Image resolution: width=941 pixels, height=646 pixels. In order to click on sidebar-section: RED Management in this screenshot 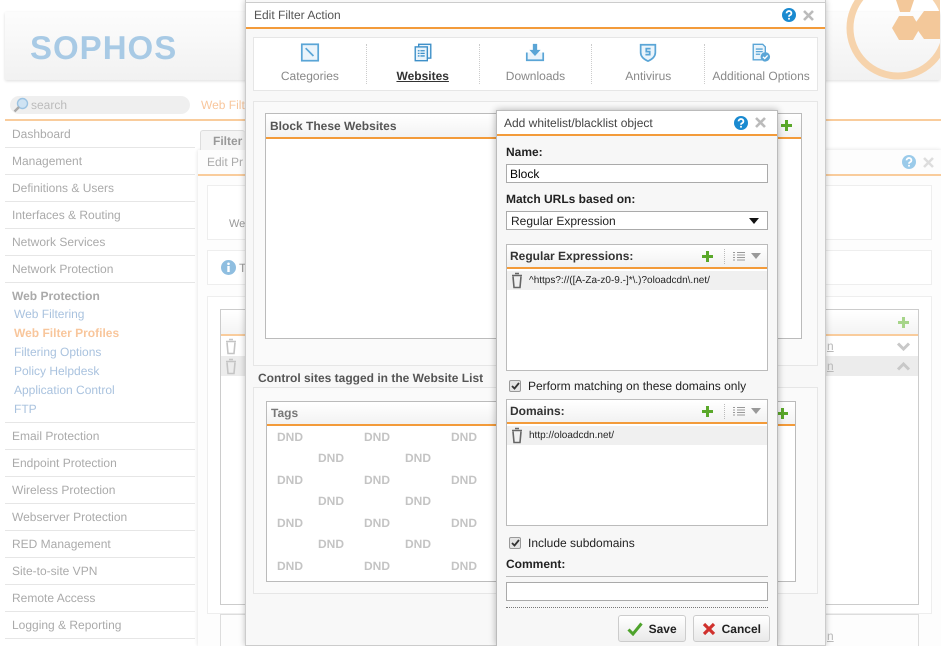, I will do `click(100, 544)`.